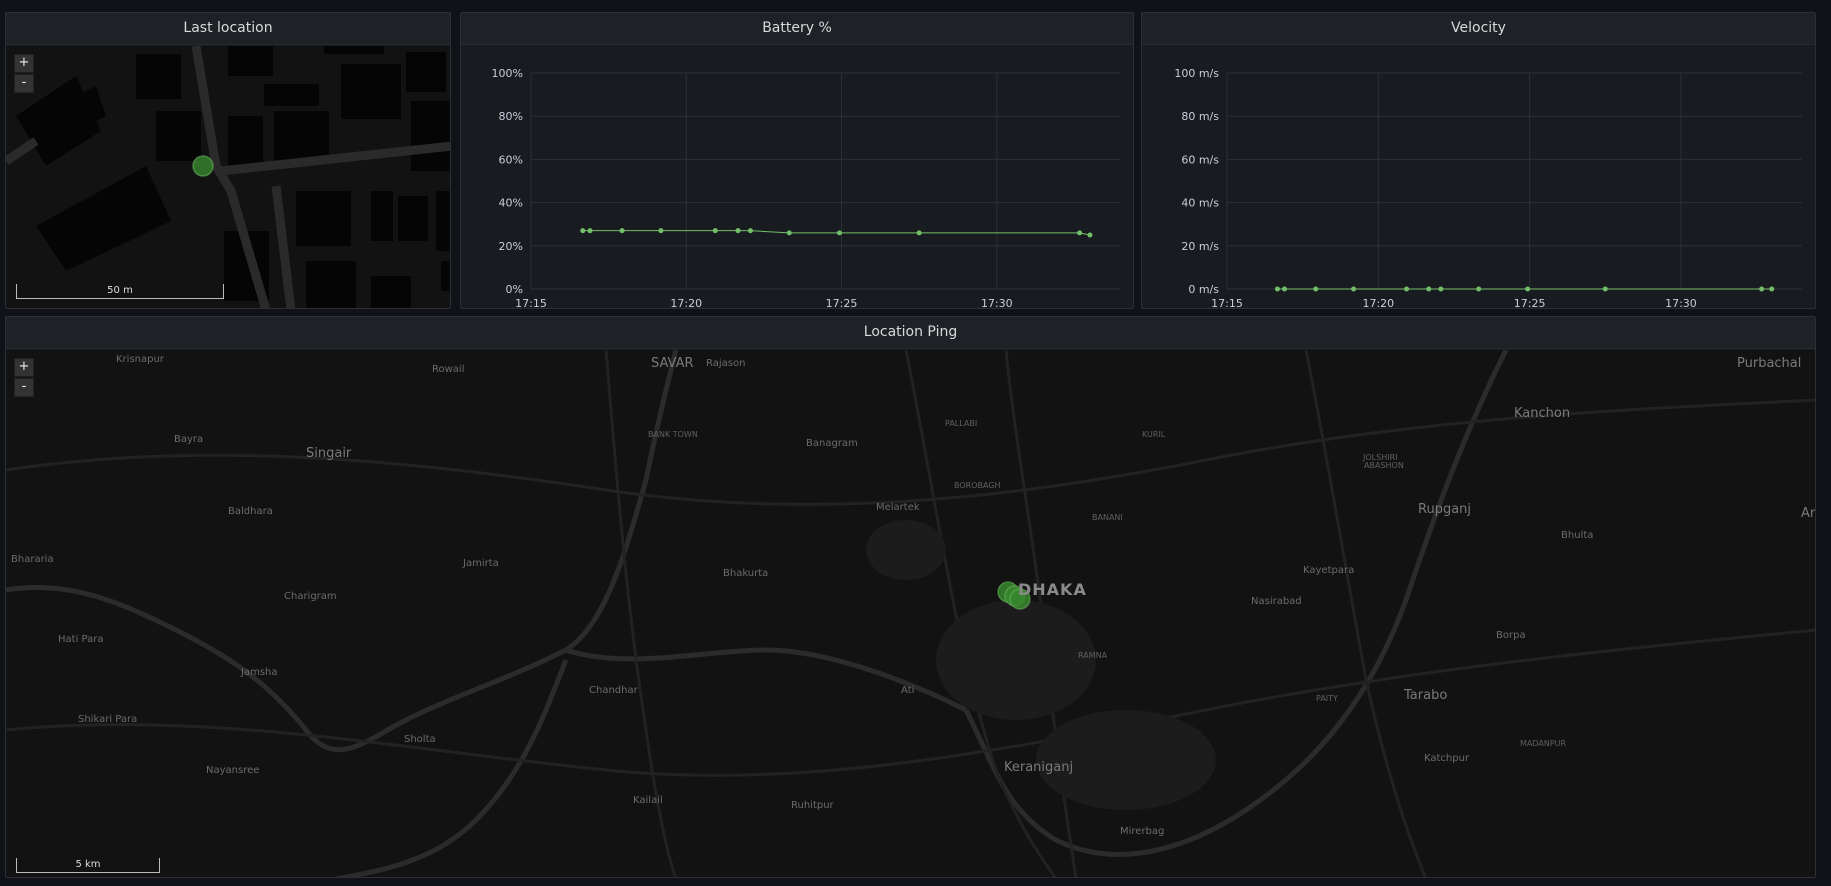  What do you see at coordinates (511, 116) in the screenshot?
I see `y-tick-label: 80%` at bounding box center [511, 116].